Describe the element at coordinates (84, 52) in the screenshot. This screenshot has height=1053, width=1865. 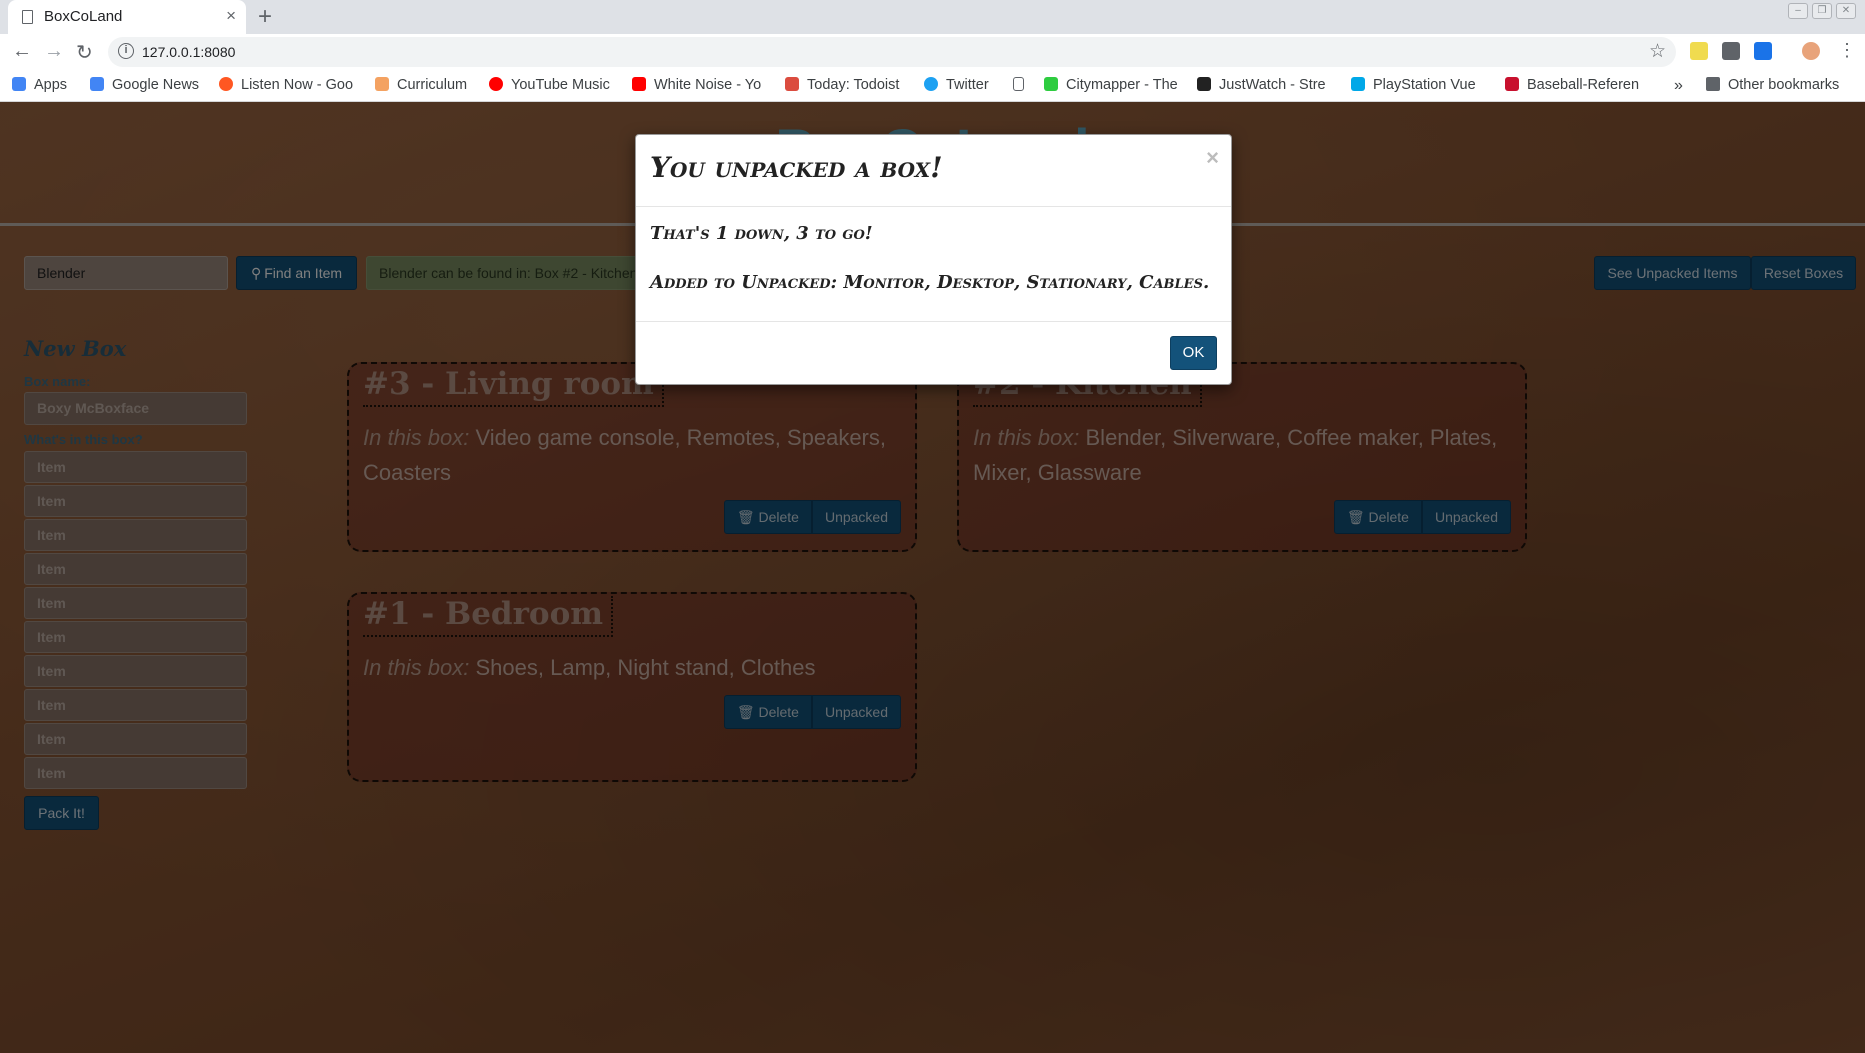
I see `reload-icon: ↻` at that location.